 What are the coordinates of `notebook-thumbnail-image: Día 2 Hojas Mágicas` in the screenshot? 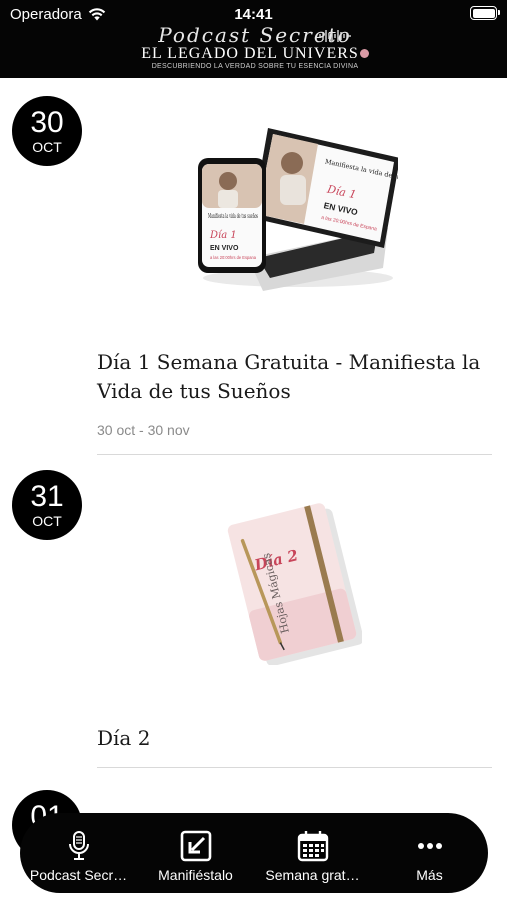 It's located at (292, 582).